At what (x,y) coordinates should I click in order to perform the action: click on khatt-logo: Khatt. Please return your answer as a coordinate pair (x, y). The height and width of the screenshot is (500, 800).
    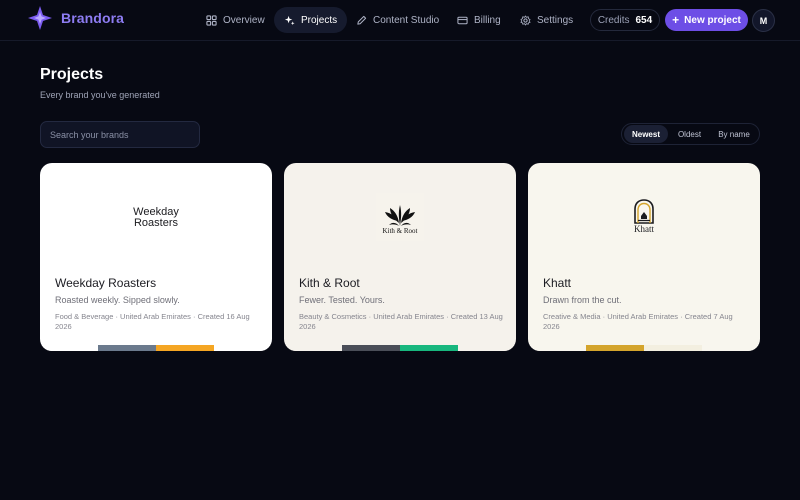
    Looking at the image, I should click on (644, 219).